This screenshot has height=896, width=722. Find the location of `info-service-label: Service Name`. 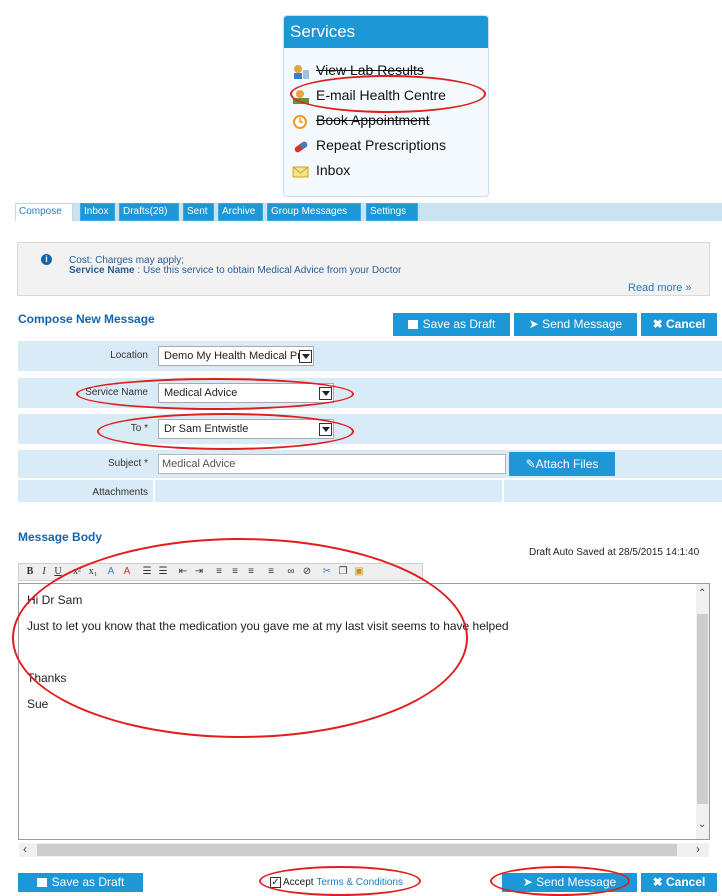

info-service-label: Service Name is located at coordinates (102, 270).